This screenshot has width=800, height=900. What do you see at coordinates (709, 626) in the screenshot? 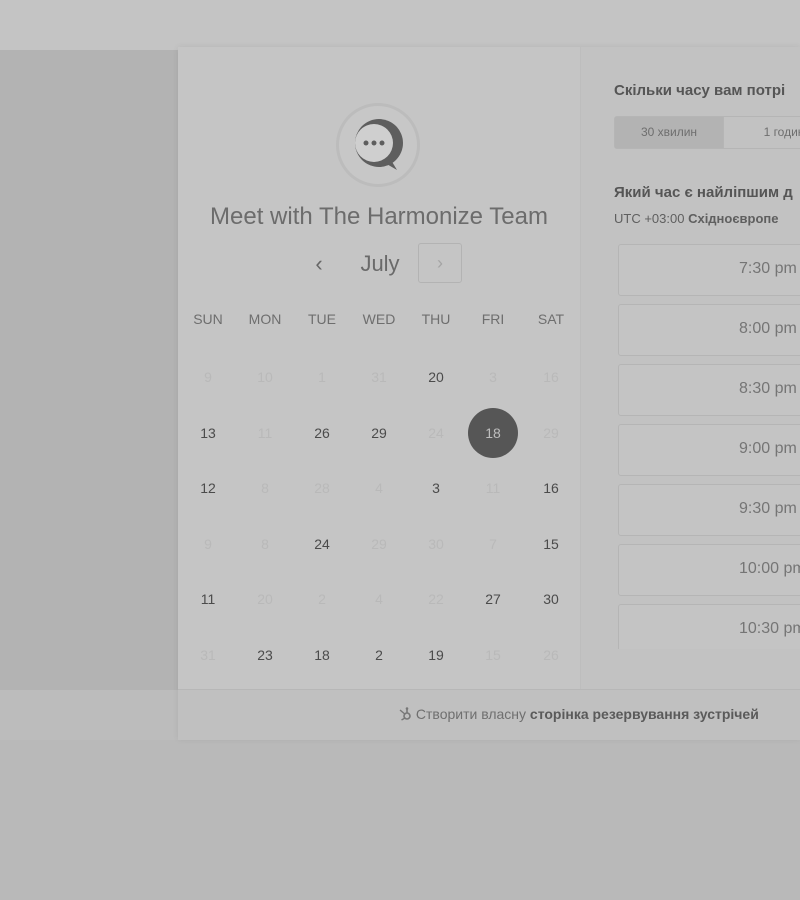
I see `time-slot-button: 10:30 pm` at bounding box center [709, 626].